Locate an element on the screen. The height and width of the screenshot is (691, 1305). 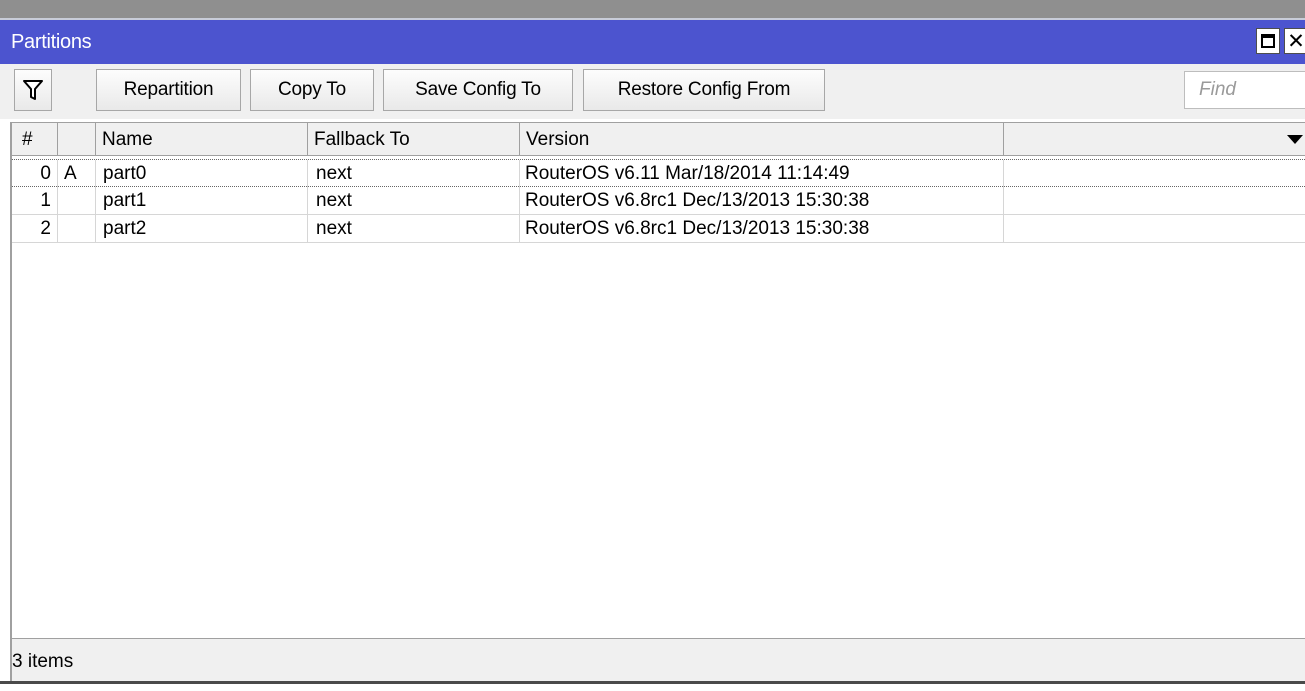
filter-button is located at coordinates (33, 90).